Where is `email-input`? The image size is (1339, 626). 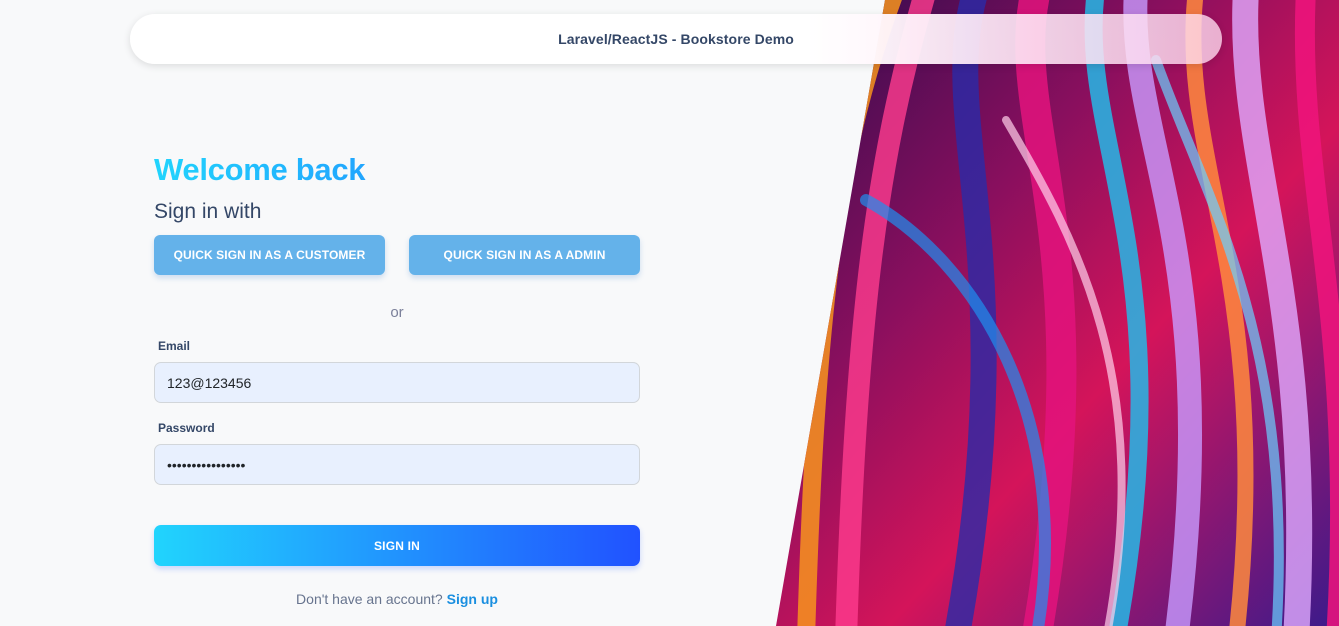
email-input is located at coordinates (397, 382).